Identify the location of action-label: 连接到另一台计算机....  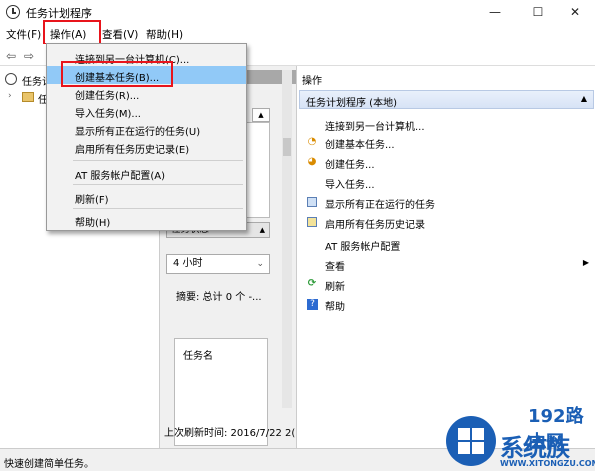
(375, 127).